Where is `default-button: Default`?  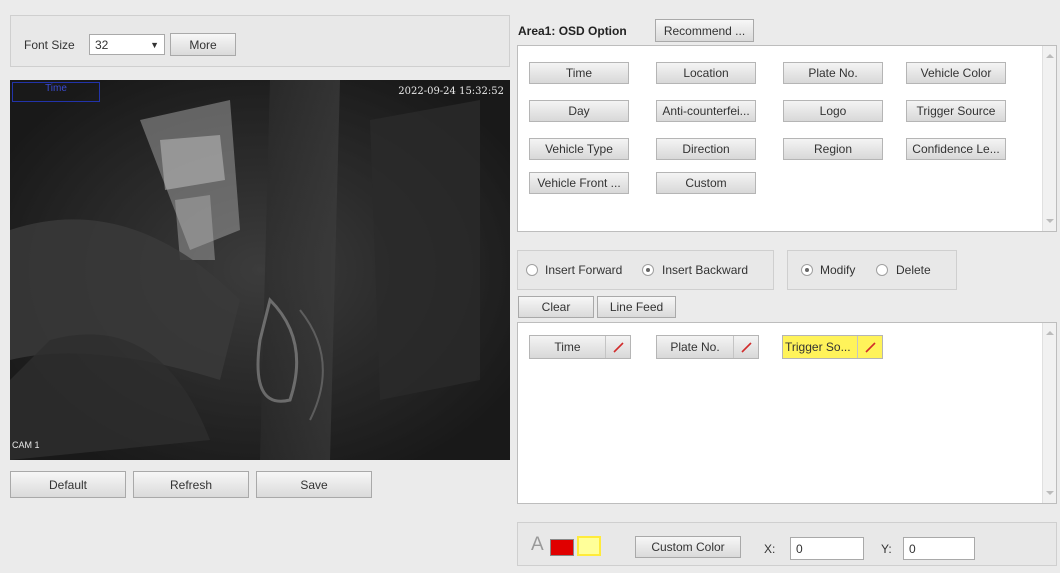
default-button: Default is located at coordinates (68, 484).